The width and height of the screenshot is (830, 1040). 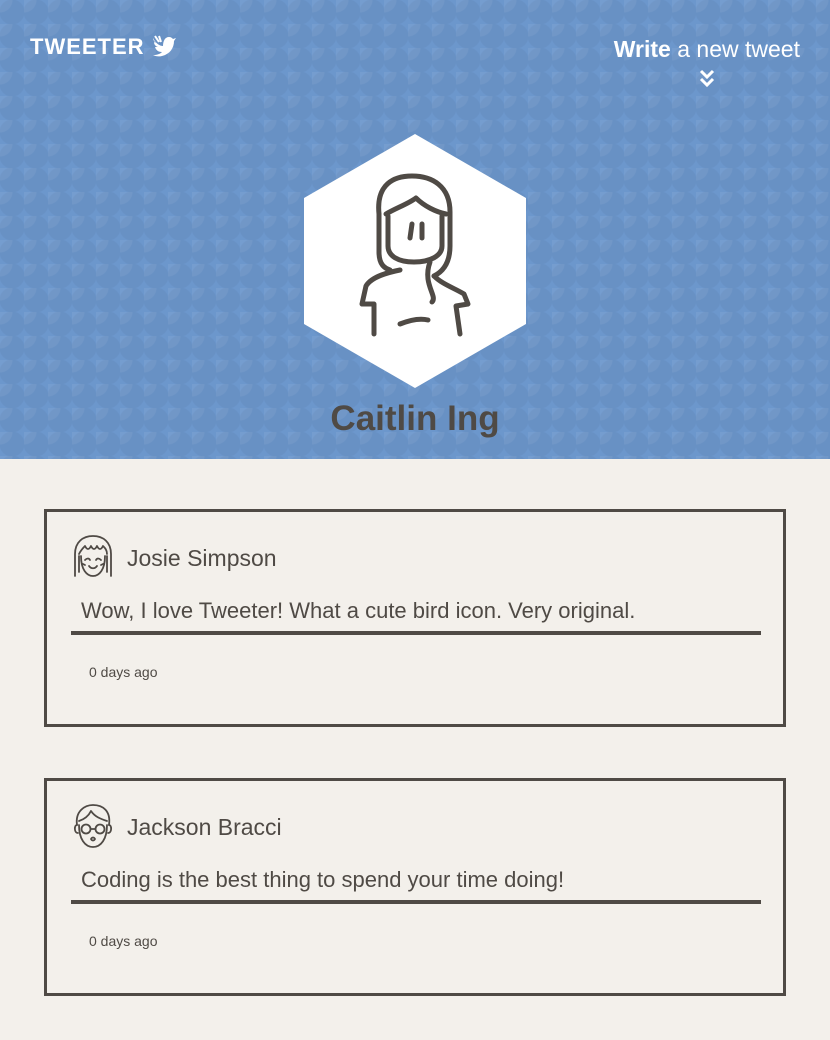 What do you see at coordinates (415, 261) in the screenshot?
I see `profile-avatar` at bounding box center [415, 261].